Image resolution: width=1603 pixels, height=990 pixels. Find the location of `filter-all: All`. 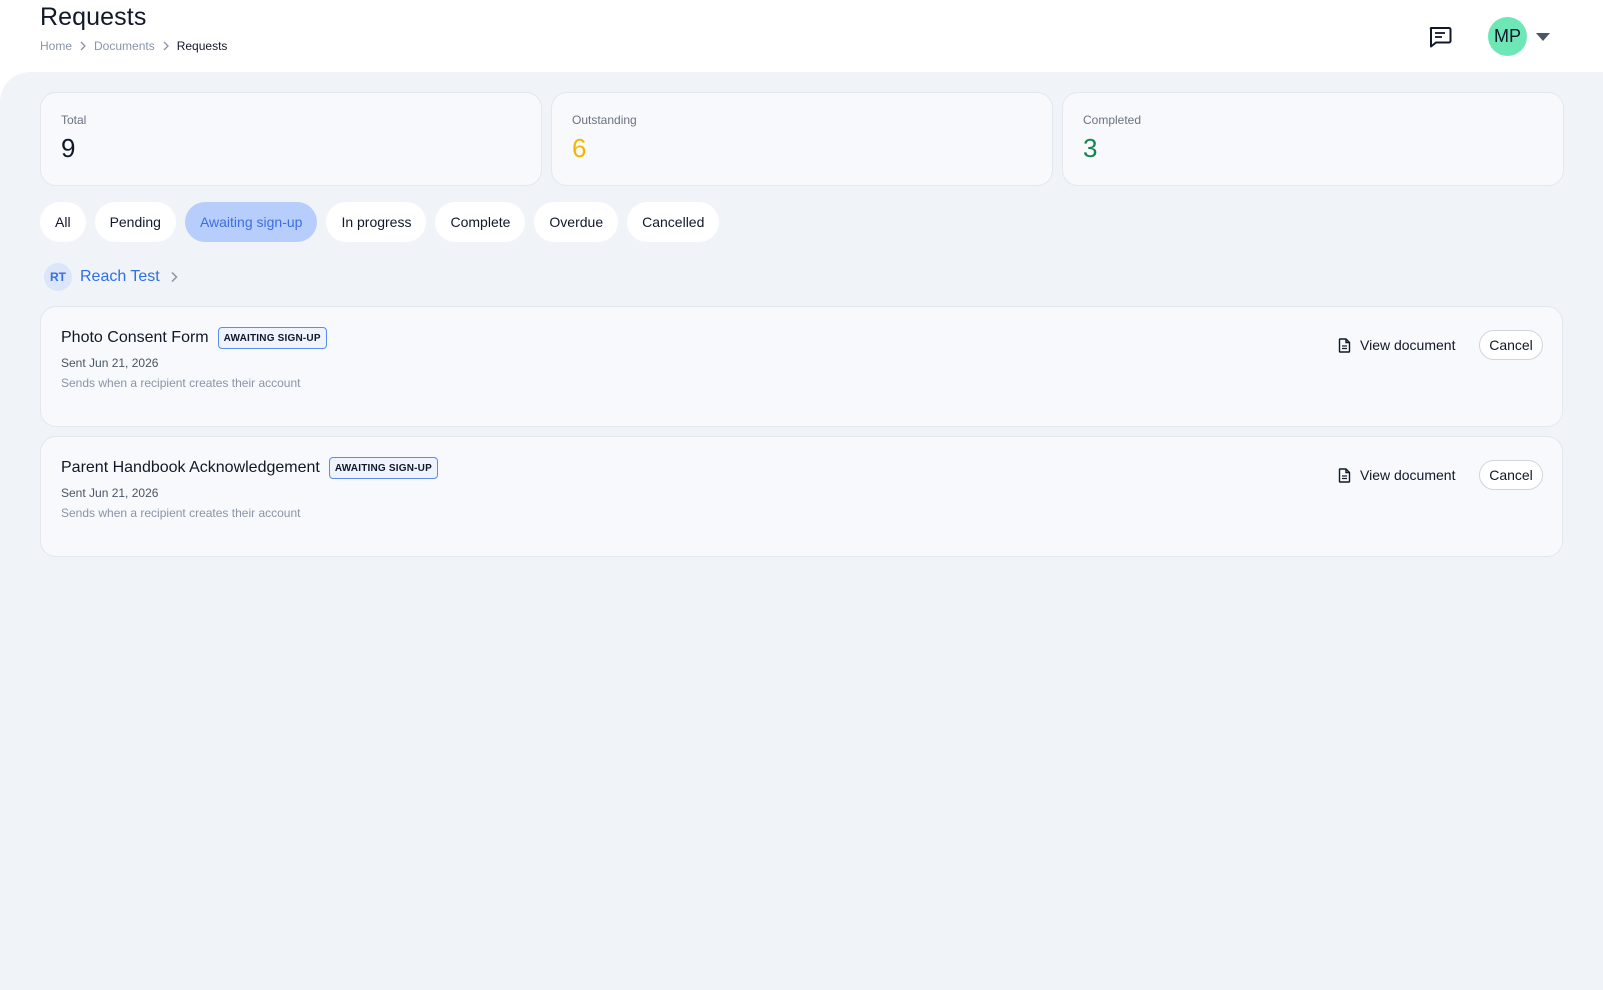

filter-all: All is located at coordinates (63, 222).